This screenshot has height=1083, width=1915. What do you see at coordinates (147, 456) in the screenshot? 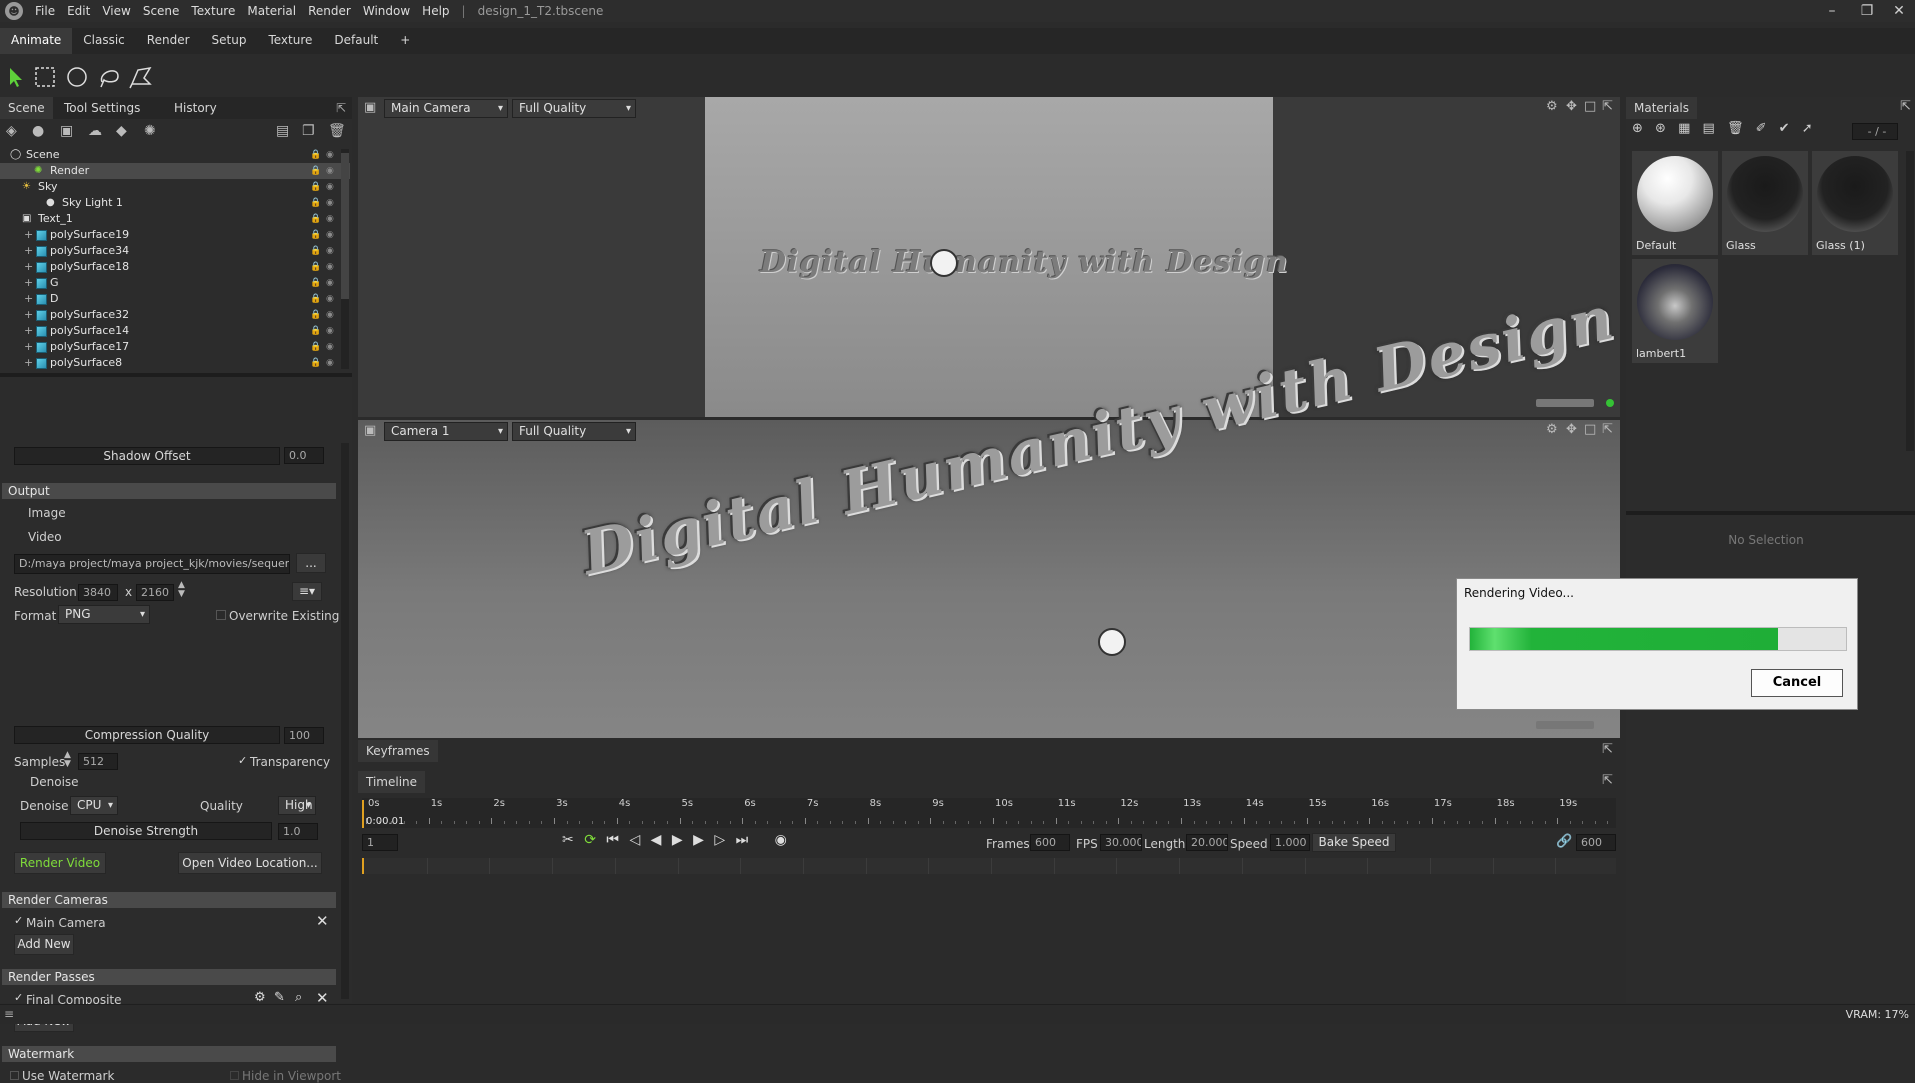
I see `shadow-offset-slider: Shadow Offset` at bounding box center [147, 456].